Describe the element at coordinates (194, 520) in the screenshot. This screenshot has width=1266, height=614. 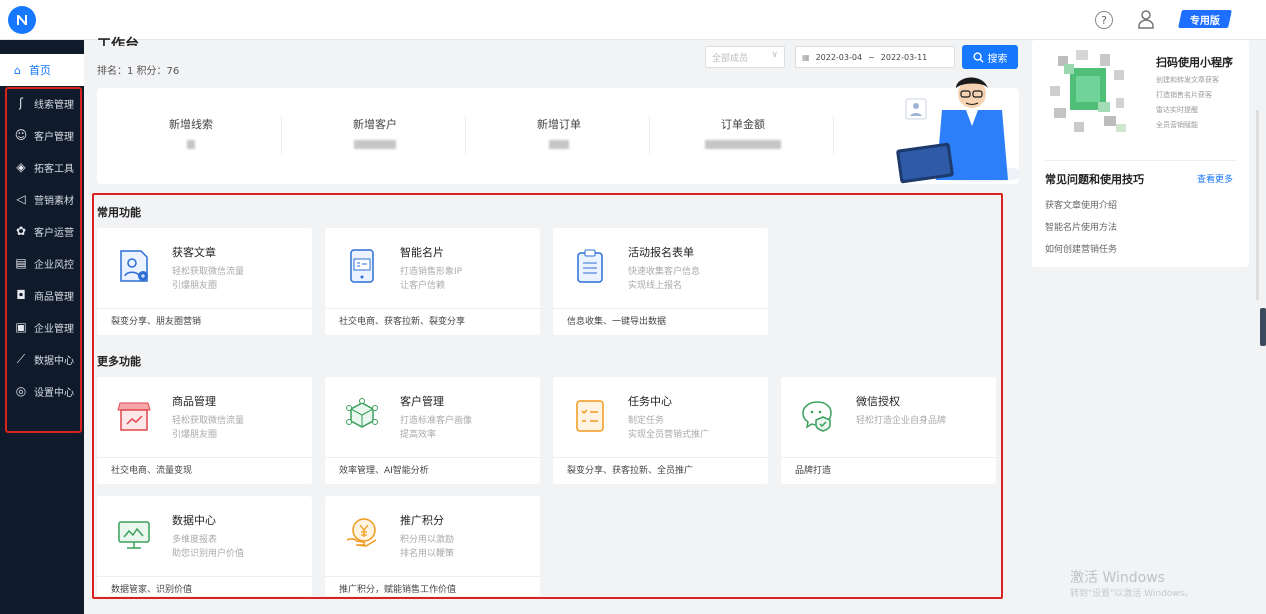
I see `card-title: 数据中心` at that location.